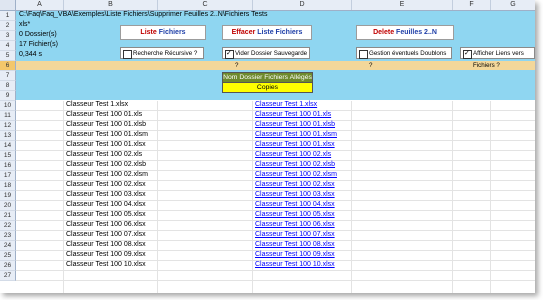  Describe the element at coordinates (106, 254) in the screenshot. I see `file-name-cell: Classeur Test 100 09.xlsx` at that location.